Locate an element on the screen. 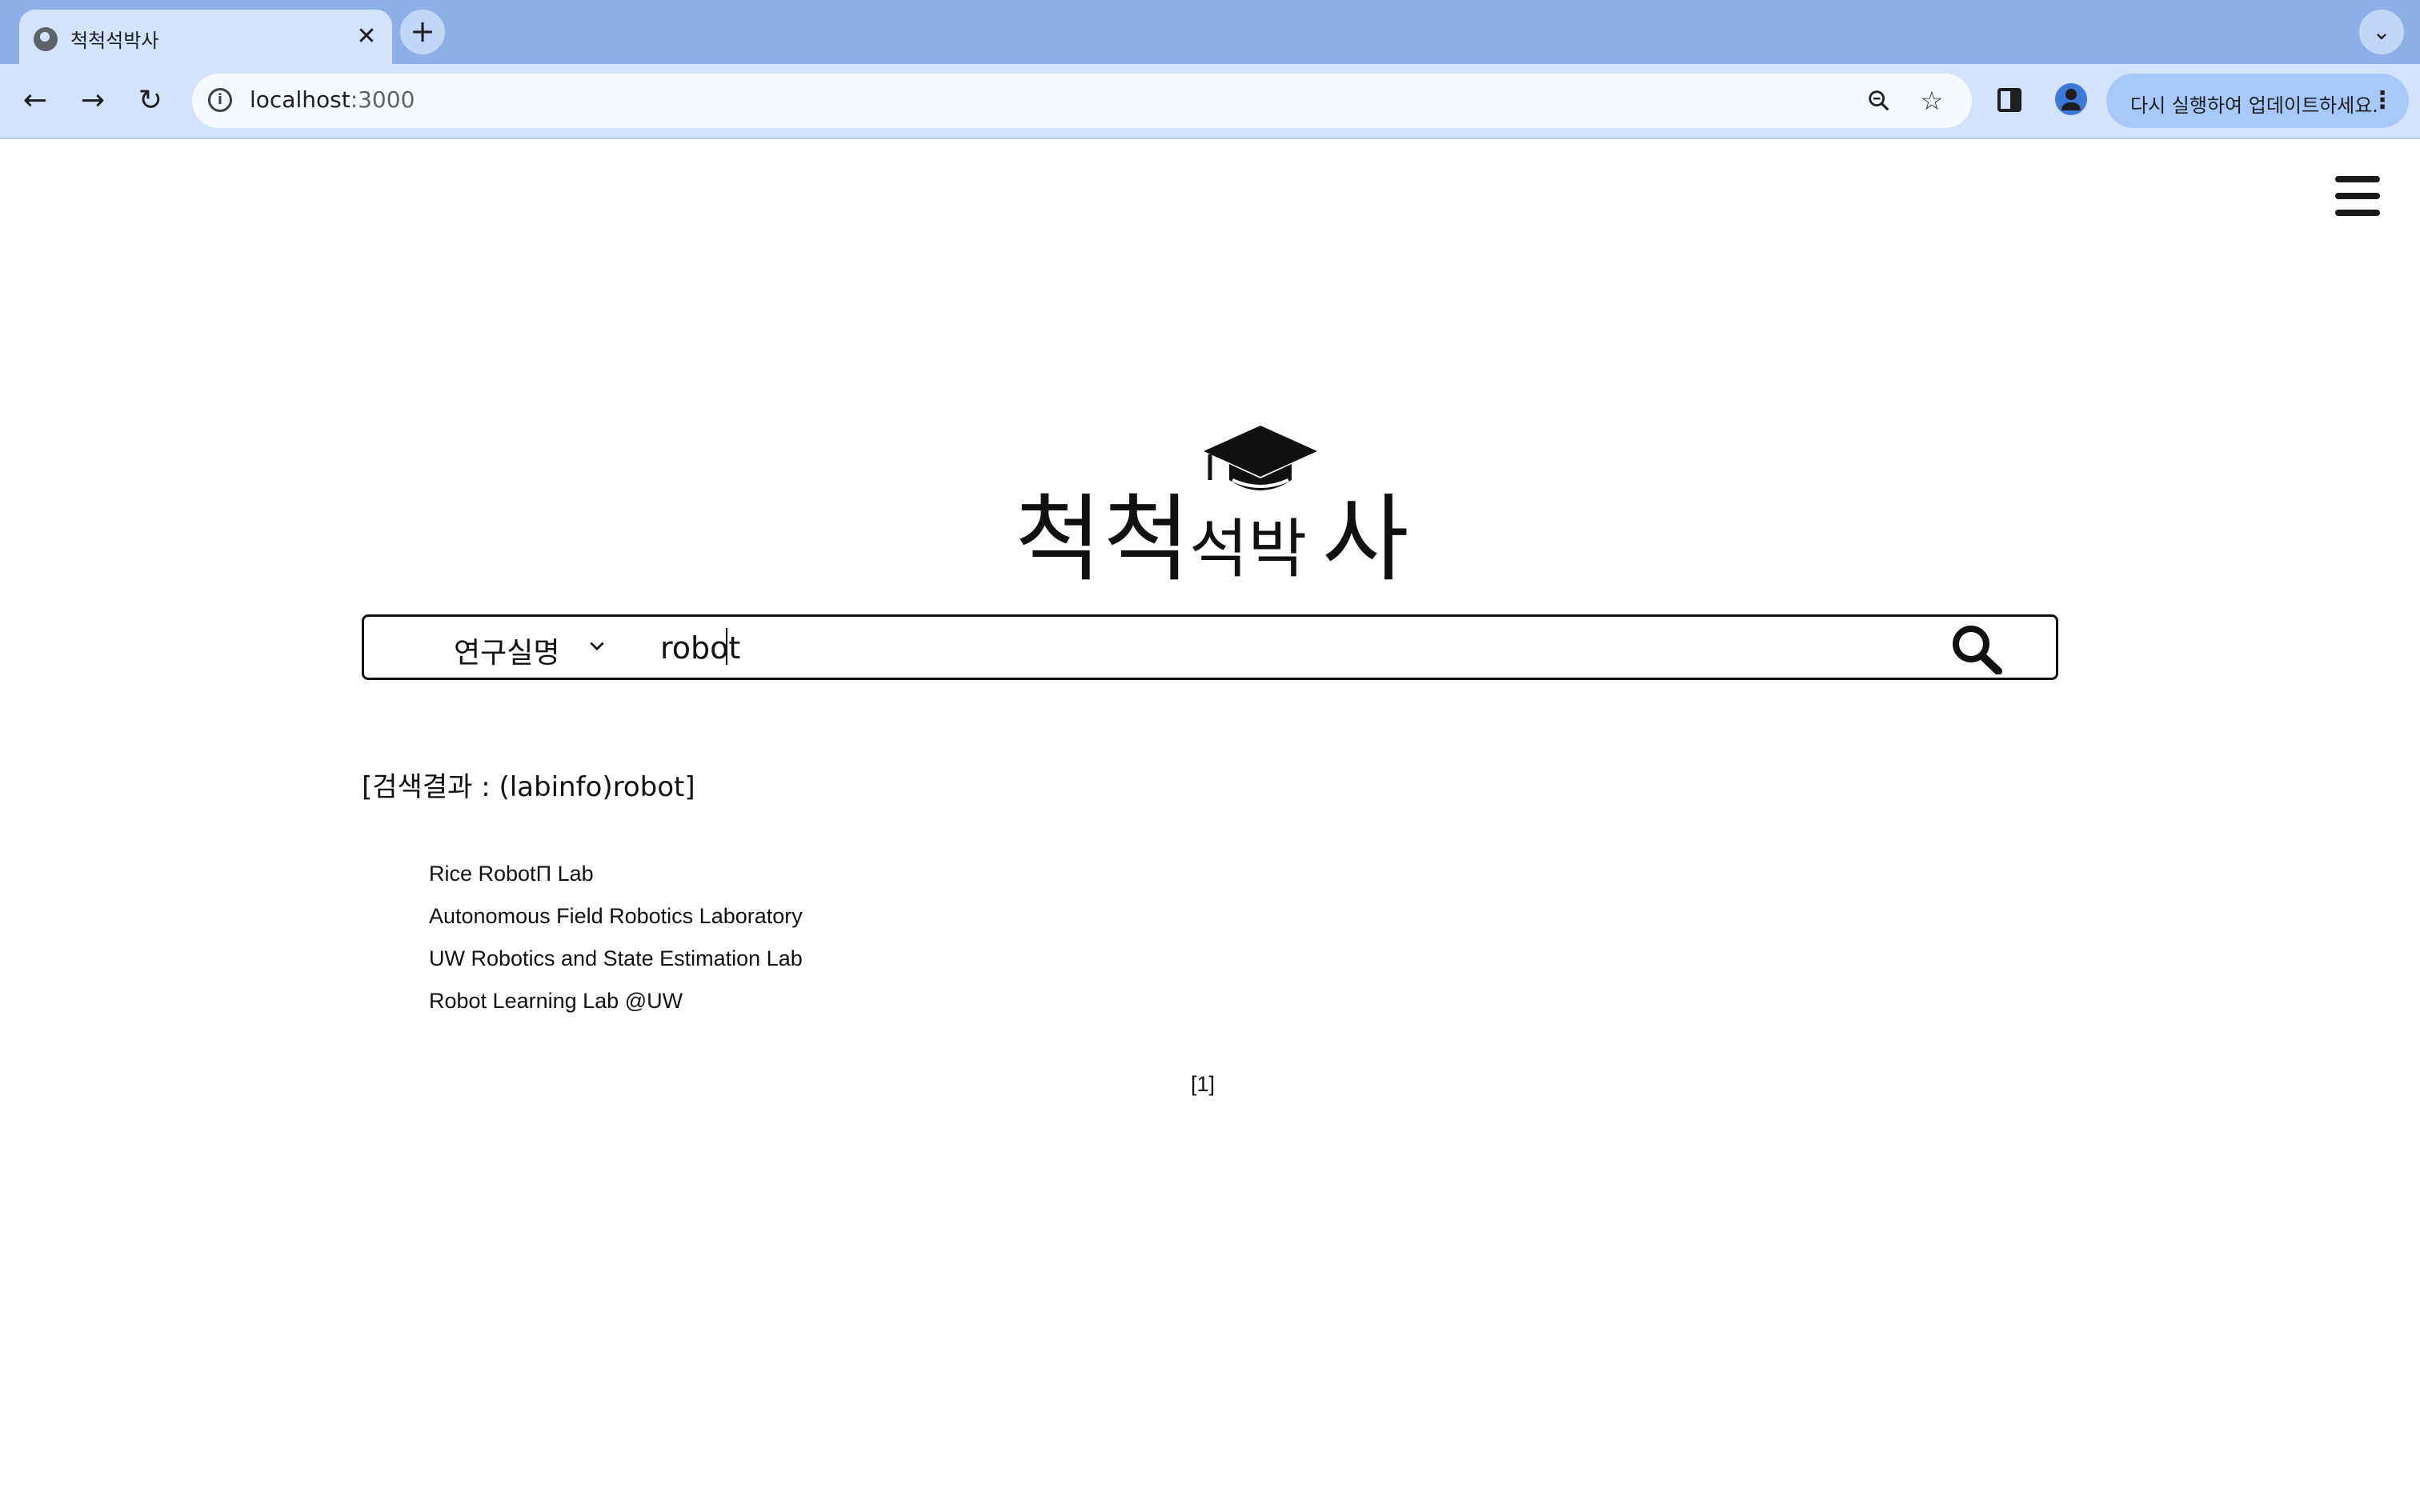  browser-tab-active: 척척석박사 ✕ is located at coordinates (205, 37).